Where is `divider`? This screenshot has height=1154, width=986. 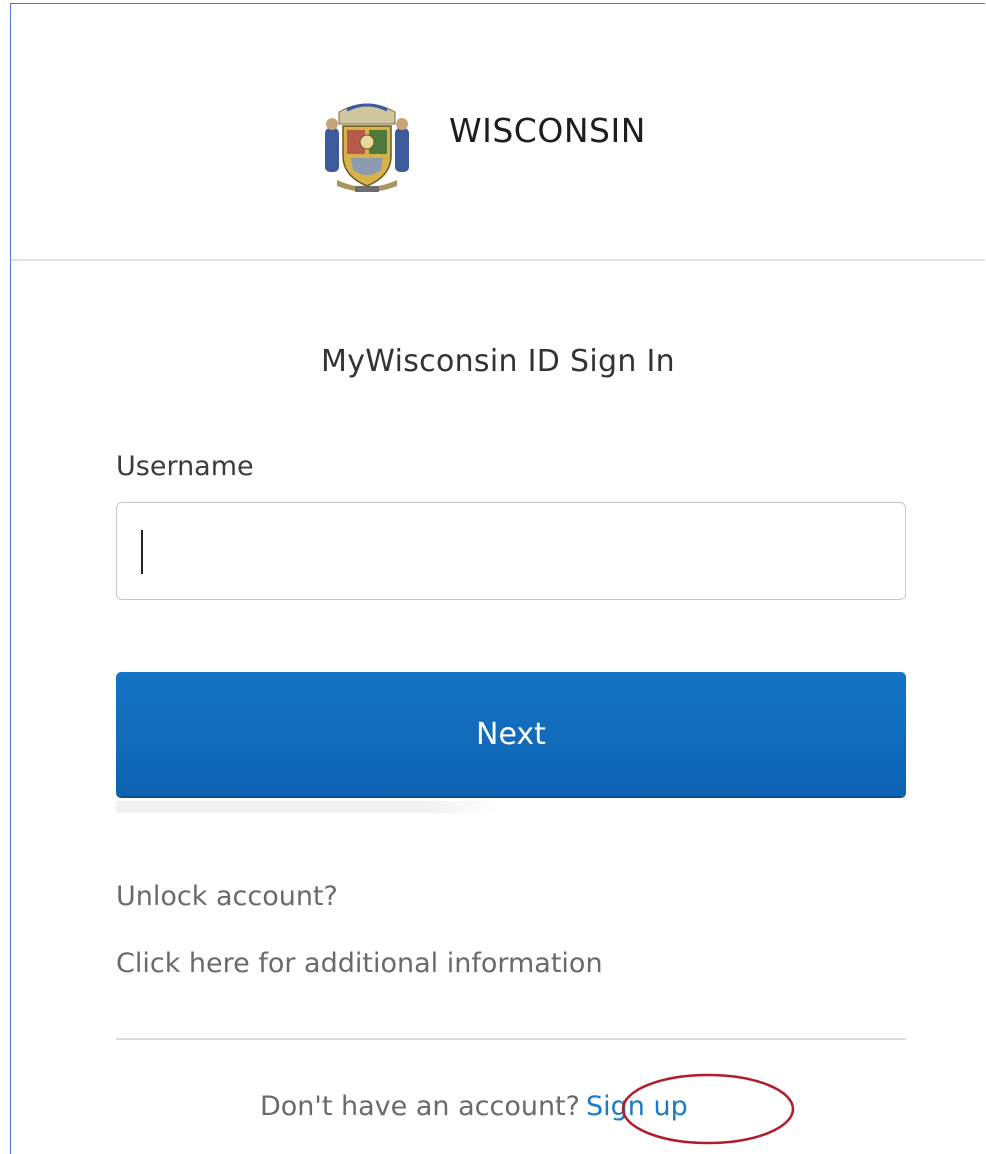
divider is located at coordinates (511, 1039).